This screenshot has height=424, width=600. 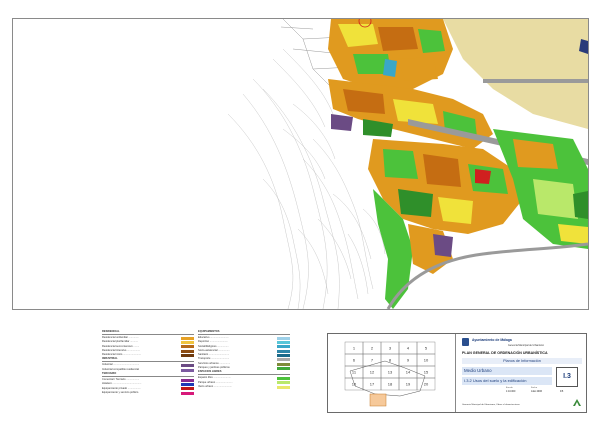 What do you see at coordinates (426, 384) in the screenshot?
I see `key-map-cell-label: 20` at bounding box center [426, 384].